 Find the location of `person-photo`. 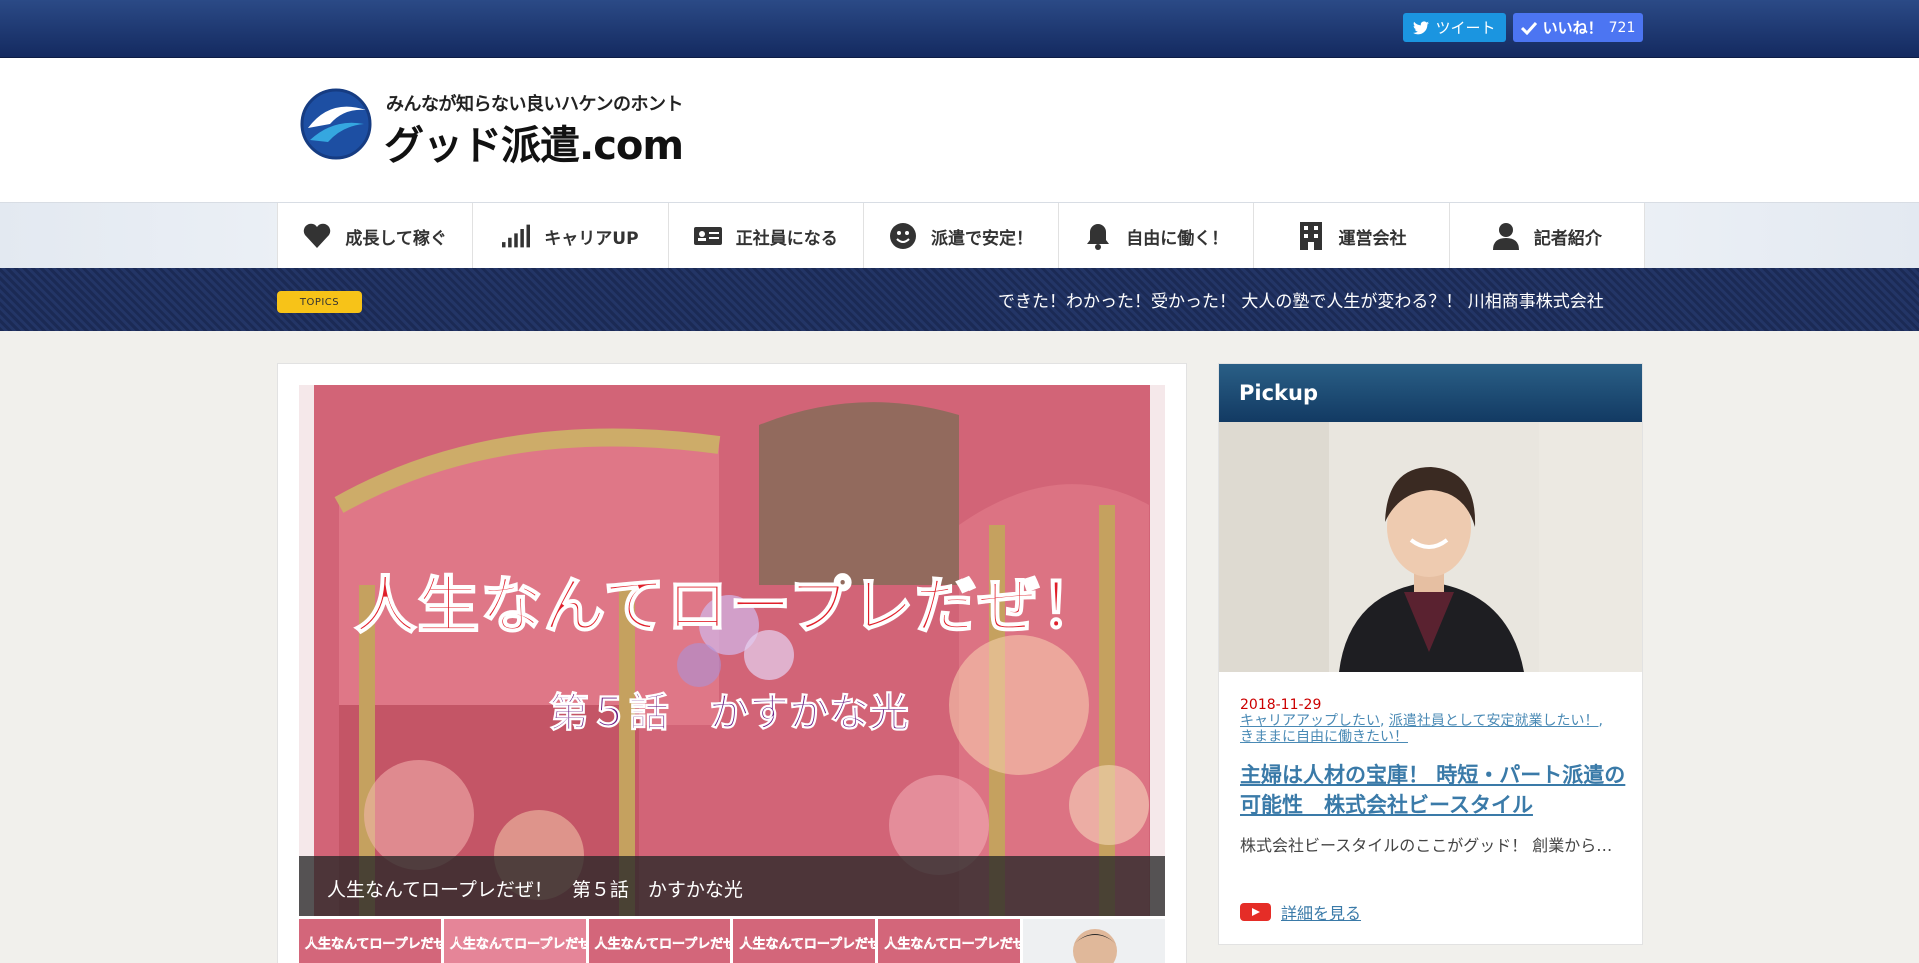

person-photo is located at coordinates (1094, 941).